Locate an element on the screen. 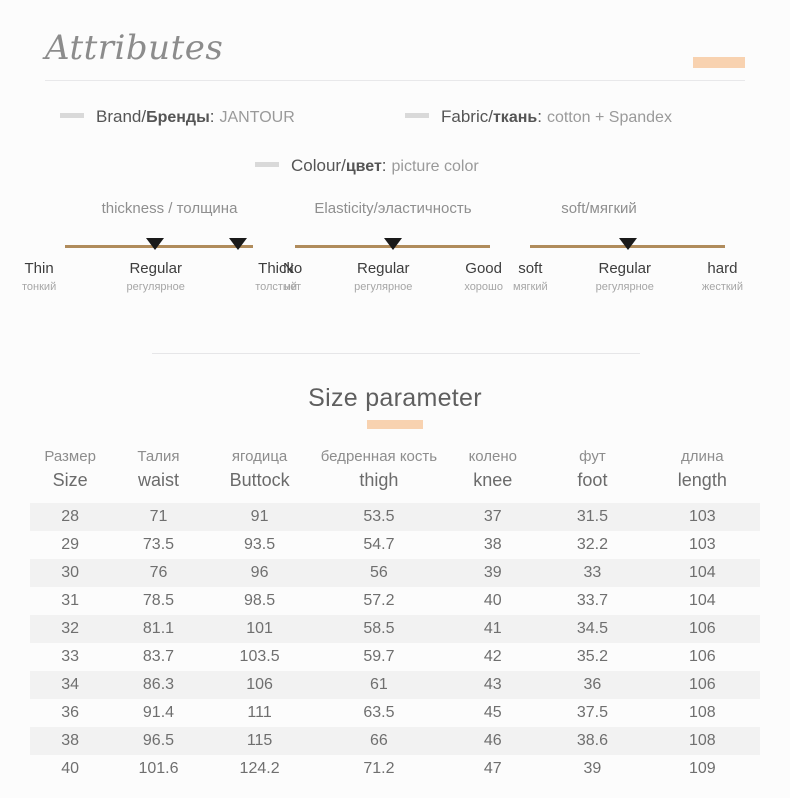  cell: 96 is located at coordinates (259, 572).